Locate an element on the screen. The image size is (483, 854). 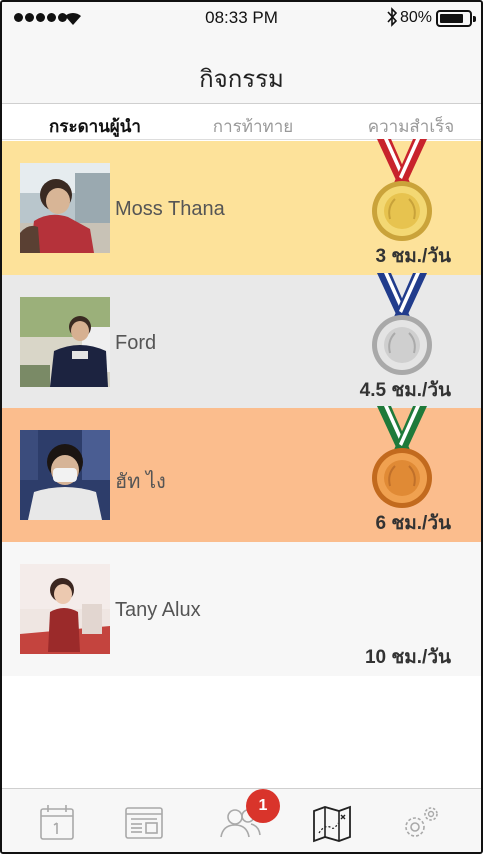
bronze-medal-icon is located at coordinates (402, 457).